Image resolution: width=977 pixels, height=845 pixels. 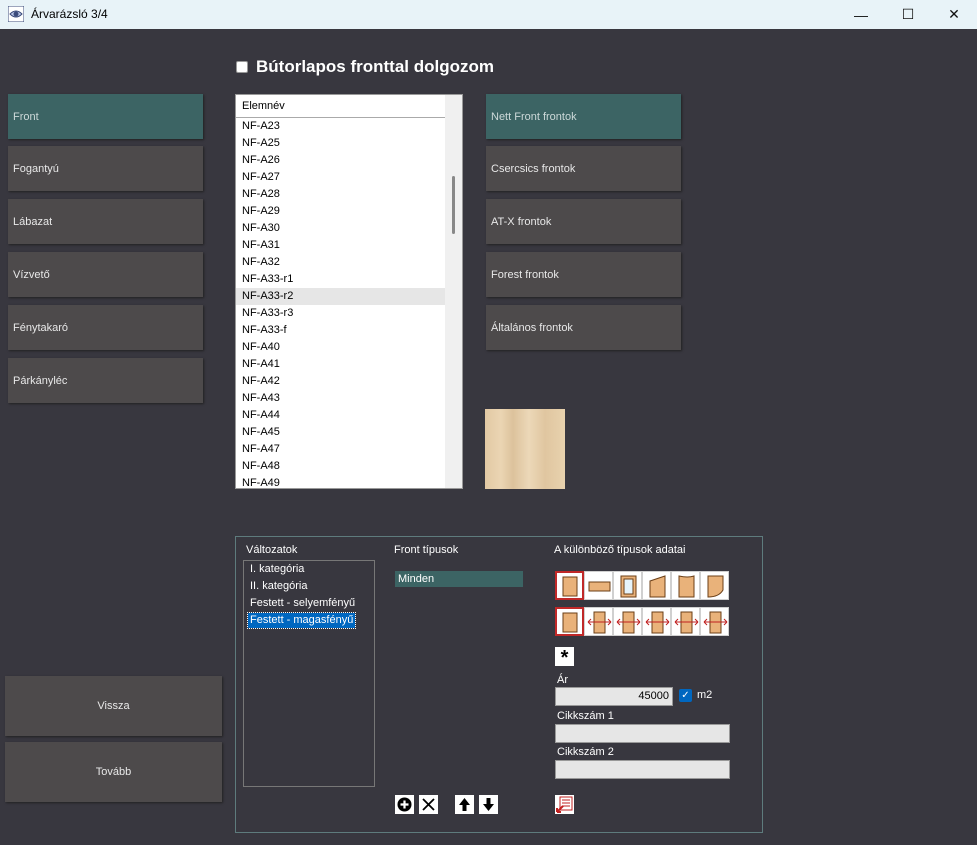 I want to click on maximize-icon: ☐, so click(x=908, y=14).